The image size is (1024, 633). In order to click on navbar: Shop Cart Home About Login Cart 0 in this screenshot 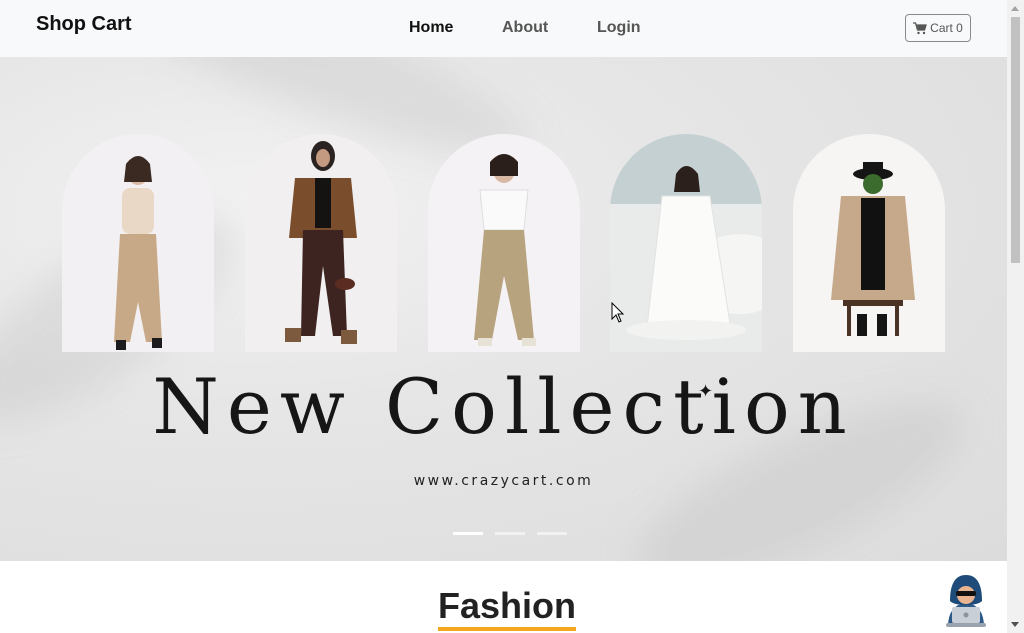, I will do `click(503, 28)`.